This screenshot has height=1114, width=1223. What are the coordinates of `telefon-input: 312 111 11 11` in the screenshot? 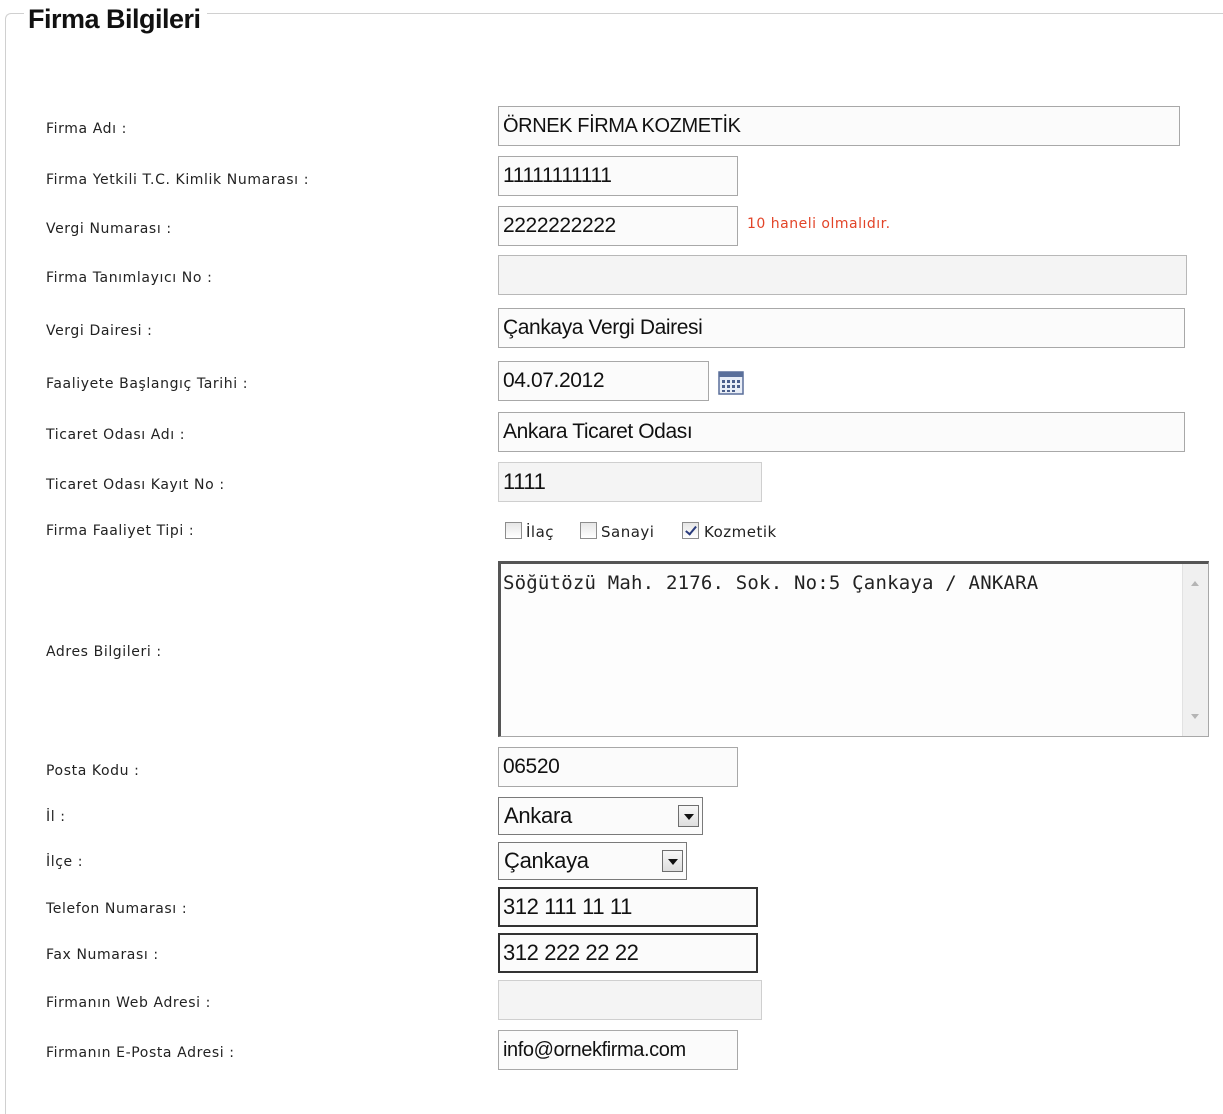 It's located at (628, 907).